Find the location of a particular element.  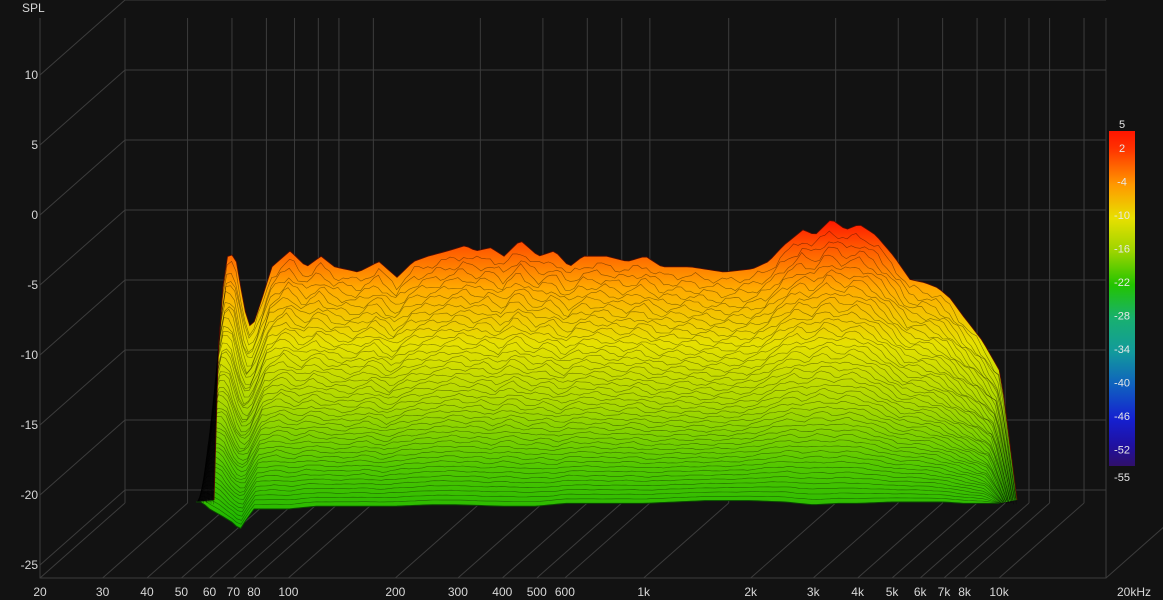

x-tick-label: 200 is located at coordinates (395, 592).